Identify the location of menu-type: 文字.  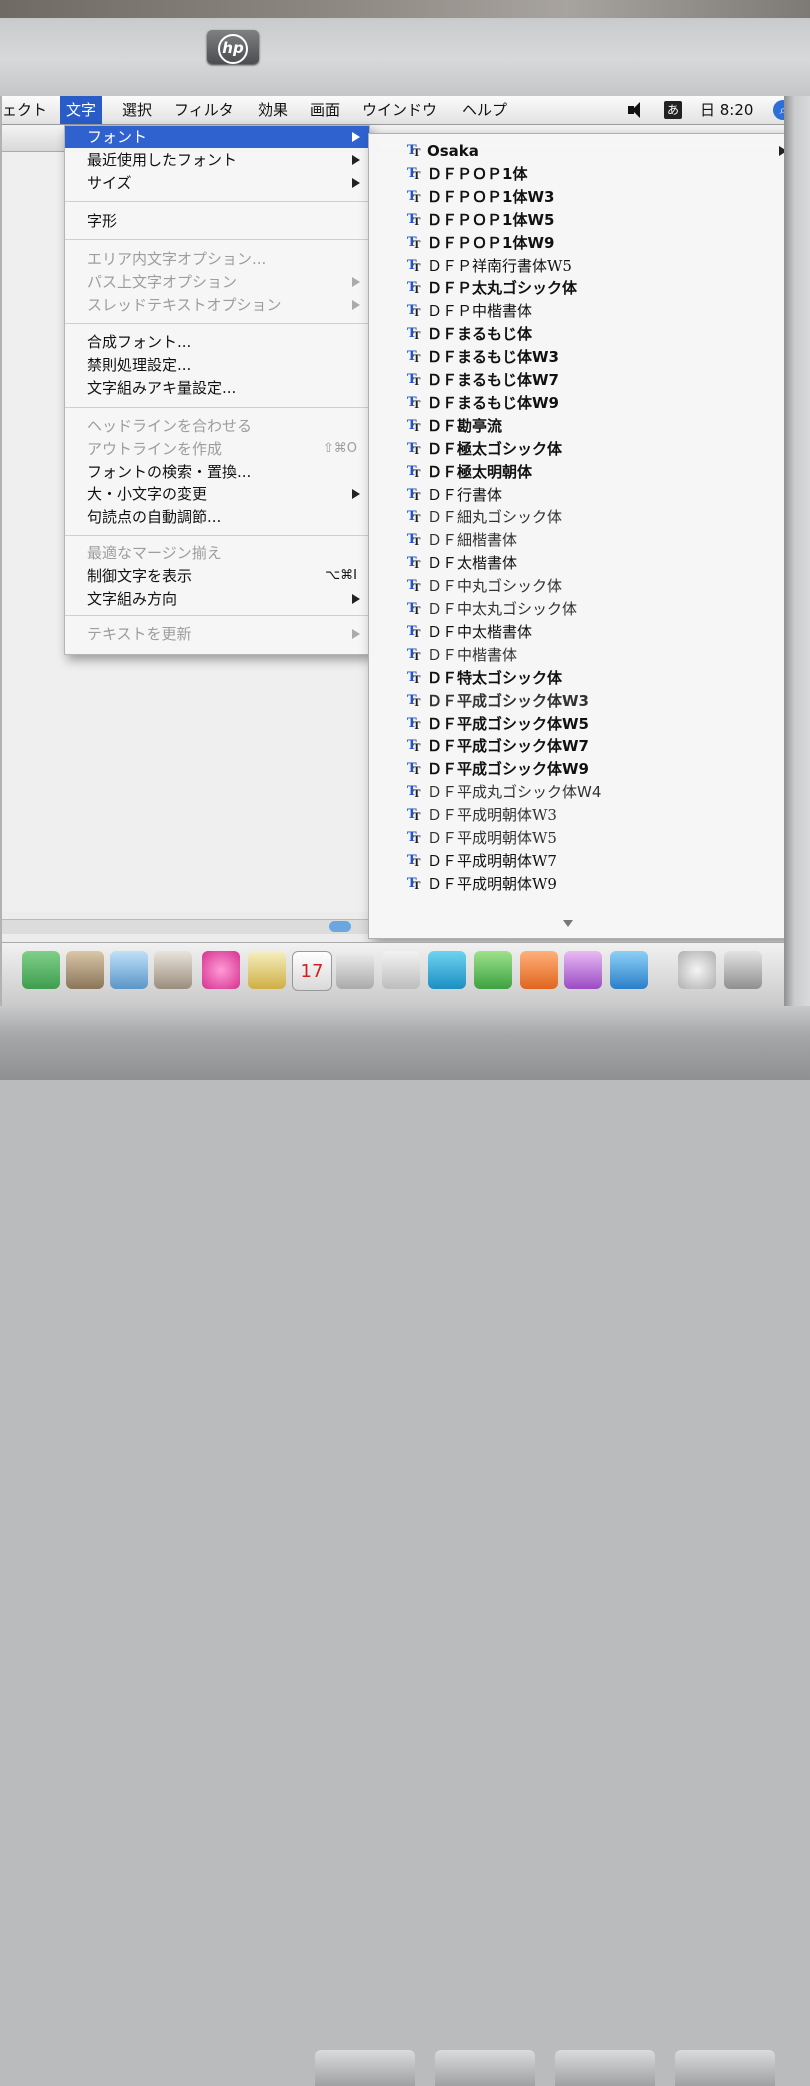
(81, 110).